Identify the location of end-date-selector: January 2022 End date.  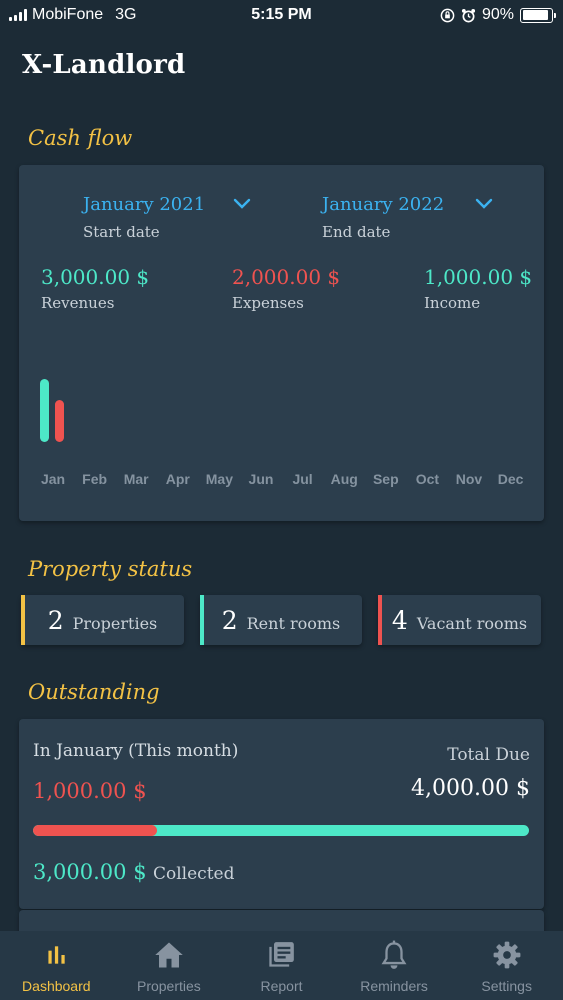
(383, 217).